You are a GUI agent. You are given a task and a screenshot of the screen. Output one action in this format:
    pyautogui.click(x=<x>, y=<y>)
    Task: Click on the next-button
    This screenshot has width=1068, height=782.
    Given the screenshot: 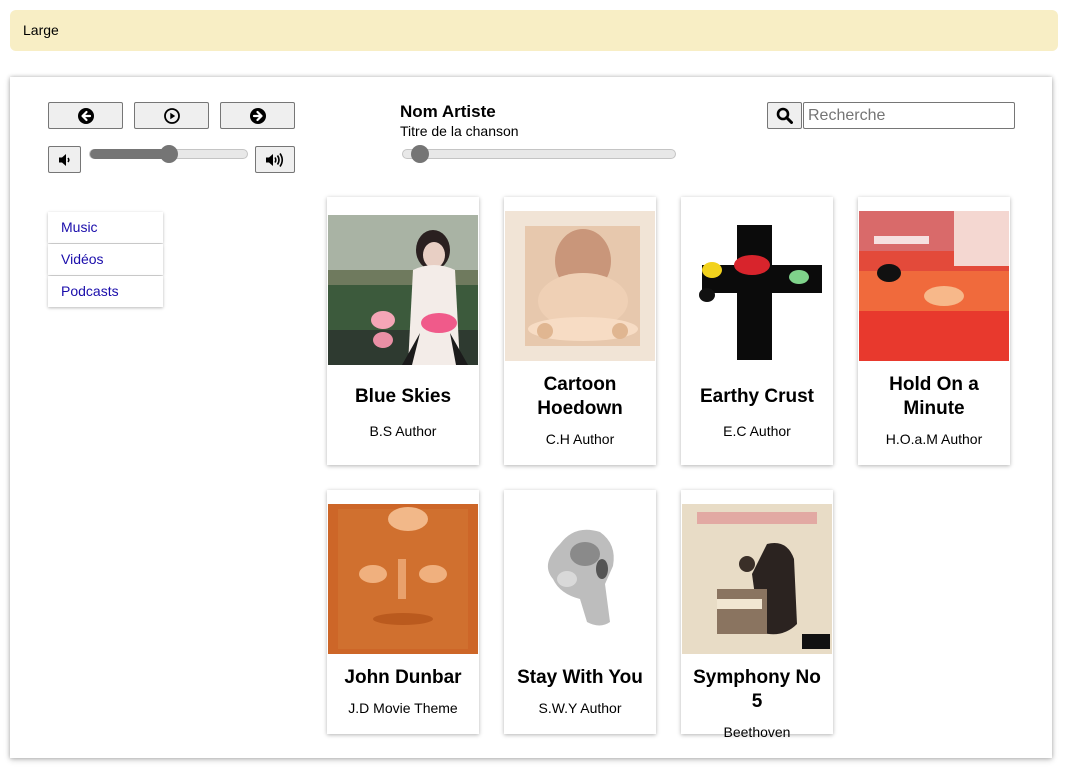 What is the action you would take?
    pyautogui.click(x=257, y=115)
    